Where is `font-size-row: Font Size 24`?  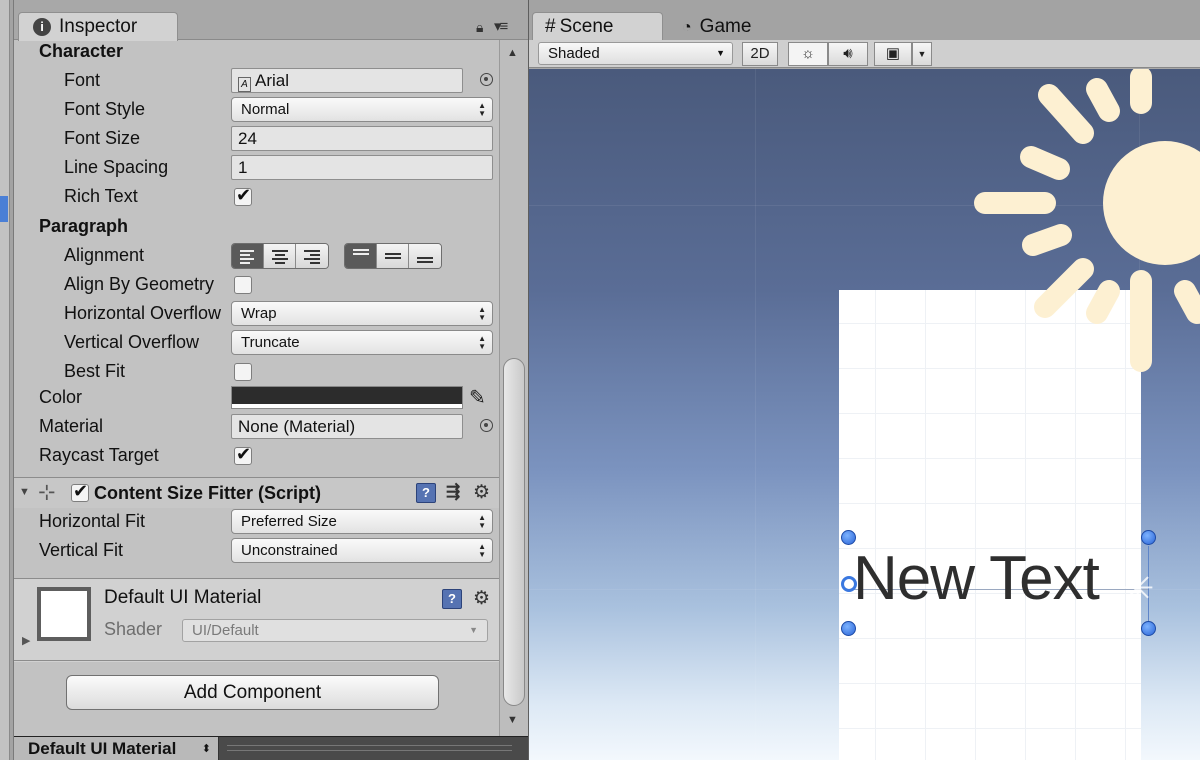 font-size-row: Font Size 24 is located at coordinates (256, 138).